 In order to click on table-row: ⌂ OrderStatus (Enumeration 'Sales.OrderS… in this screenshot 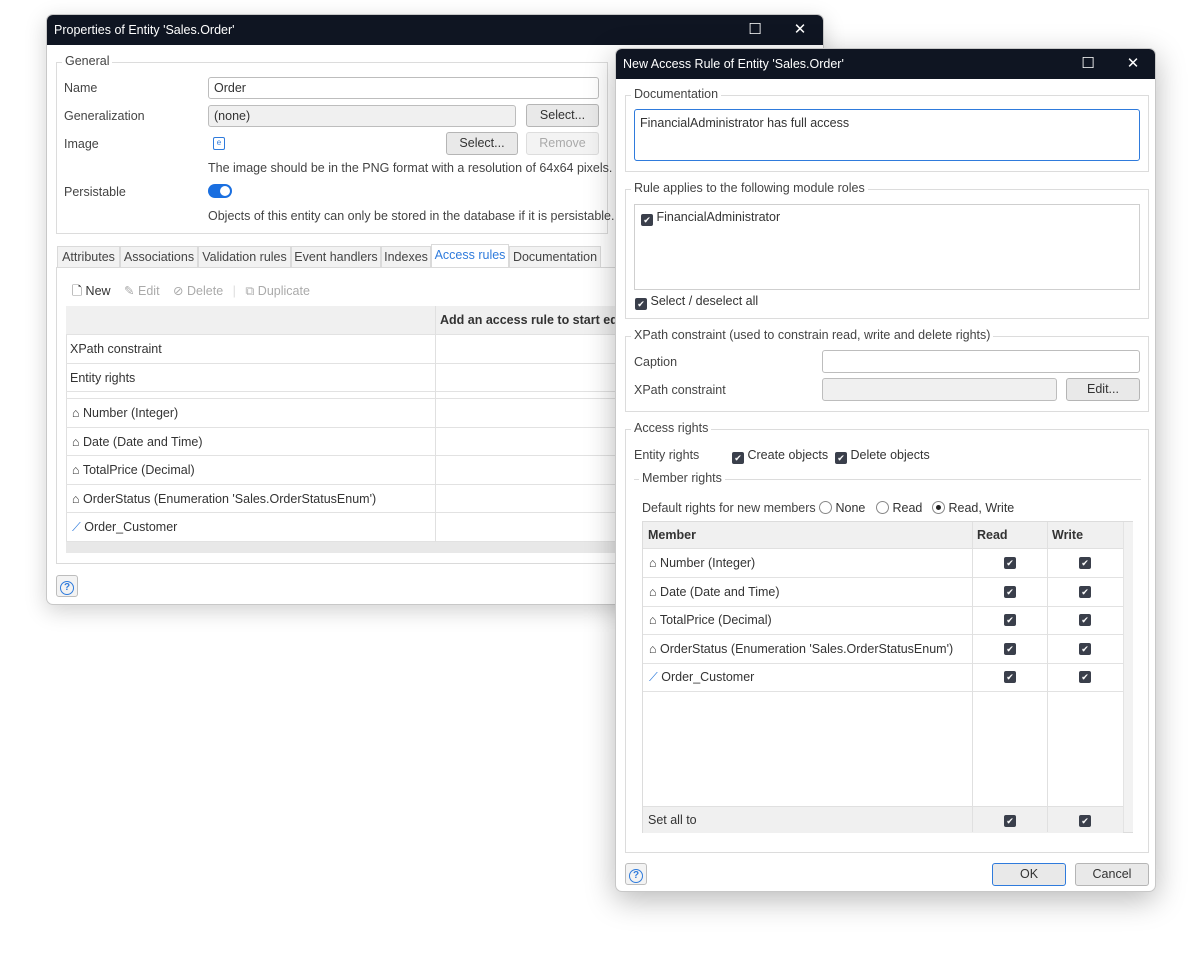, I will do `click(346, 499)`.